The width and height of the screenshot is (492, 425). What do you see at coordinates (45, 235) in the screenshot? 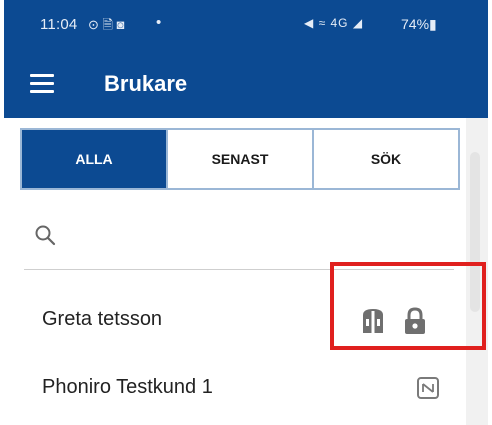
I see `search-icon` at bounding box center [45, 235].